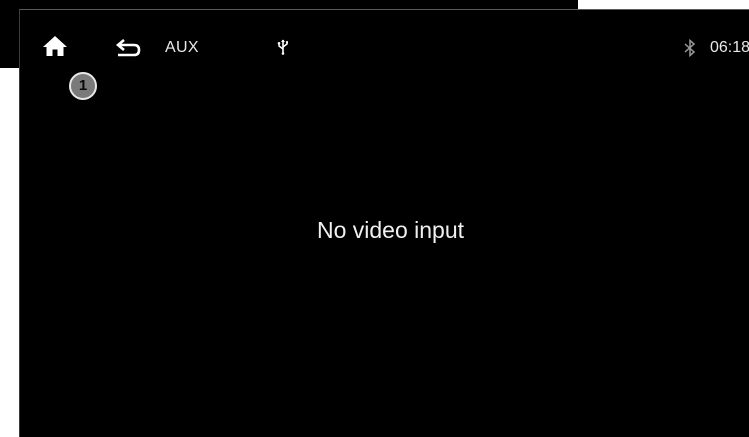 The height and width of the screenshot is (437, 749). I want to click on left-frame-block, so click(10, 34).